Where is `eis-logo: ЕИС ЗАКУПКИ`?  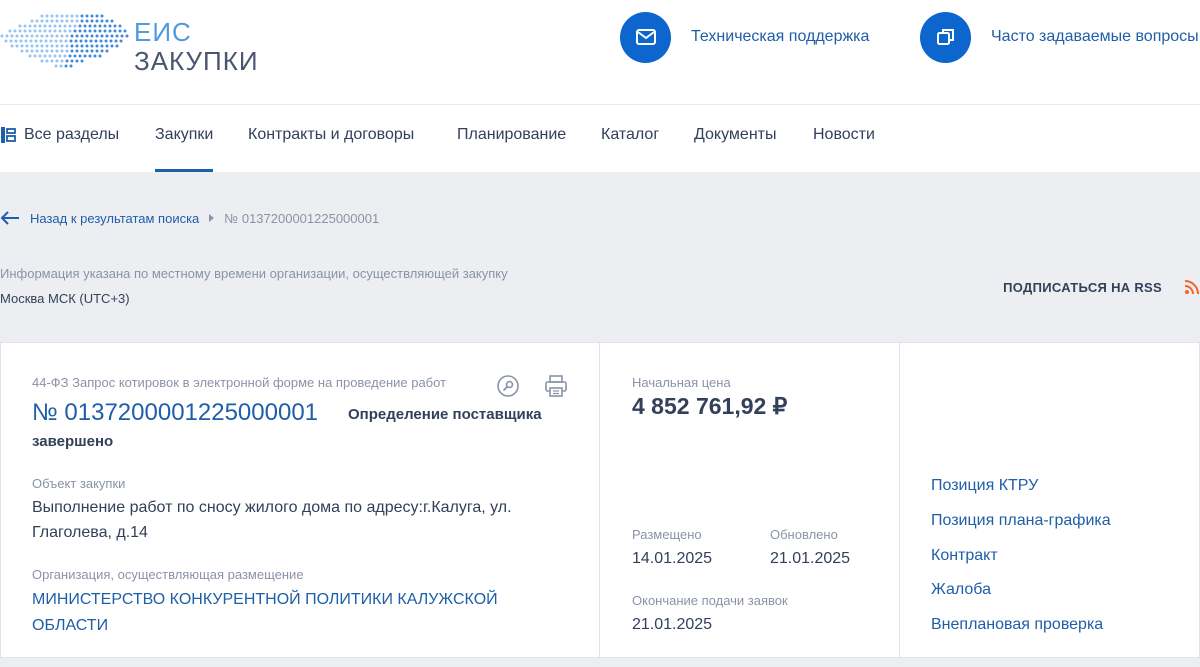
eis-logo: ЕИС ЗАКУПКИ is located at coordinates (130, 43).